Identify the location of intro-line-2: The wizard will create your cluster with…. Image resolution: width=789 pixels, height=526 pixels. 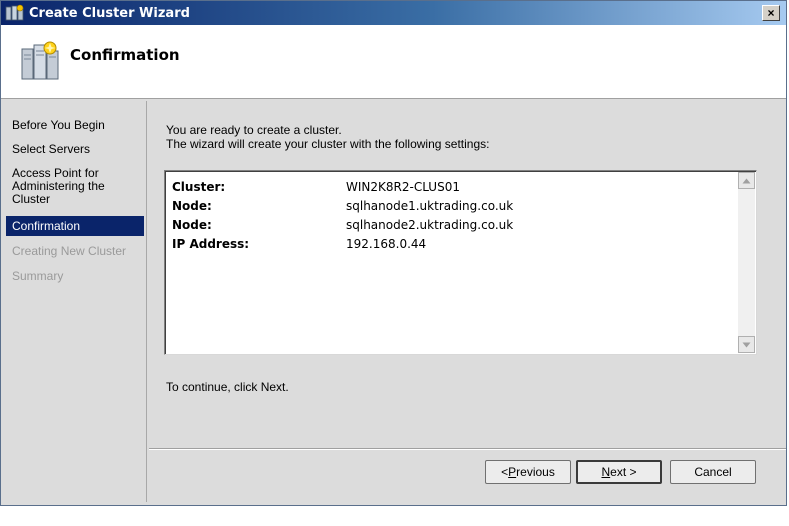
(328, 144).